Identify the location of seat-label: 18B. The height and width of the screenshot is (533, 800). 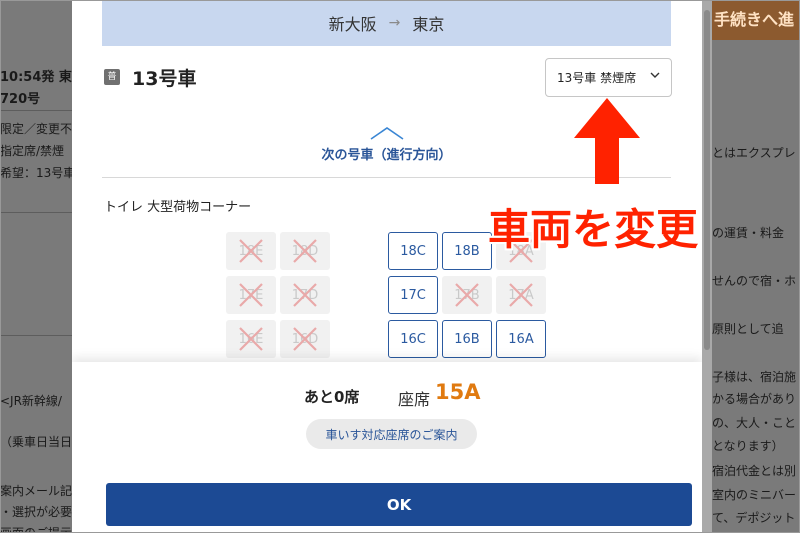
(467, 251).